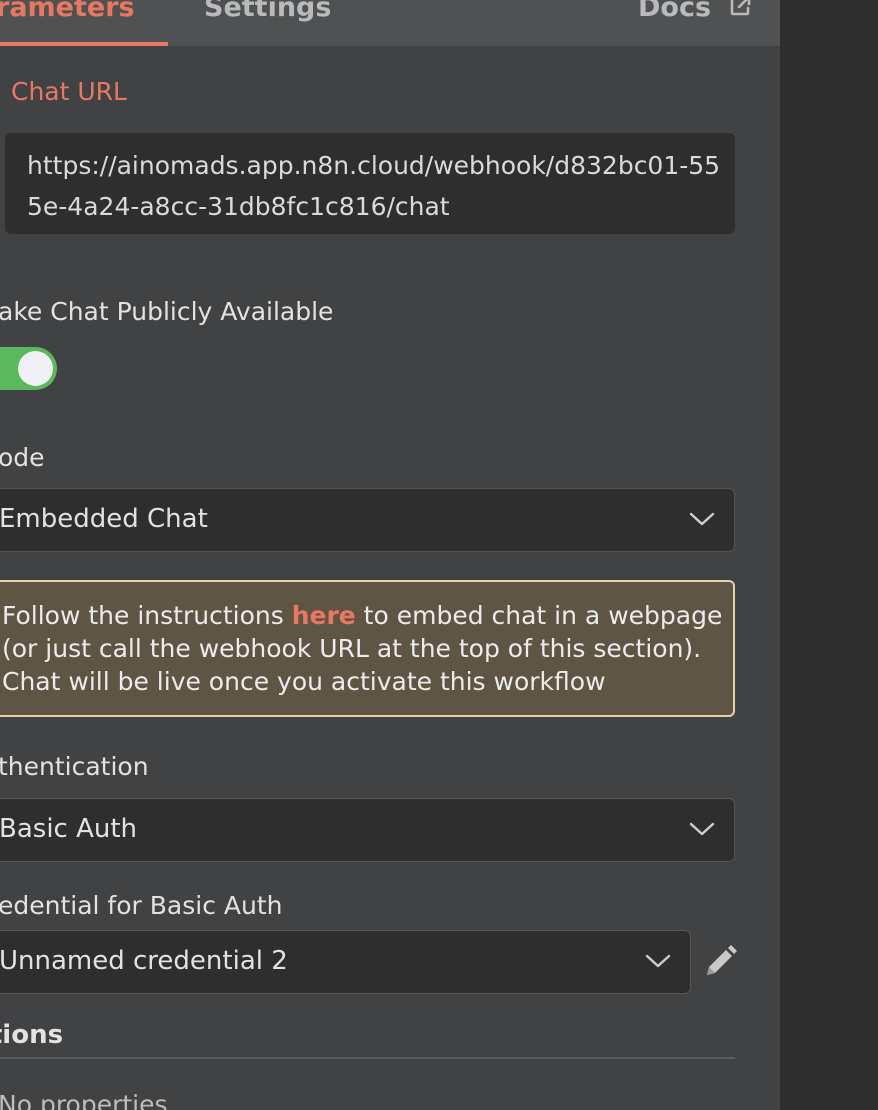  Describe the element at coordinates (167, 311) in the screenshot. I see `public-toggle-label: ake Chat Publicly Available` at that location.